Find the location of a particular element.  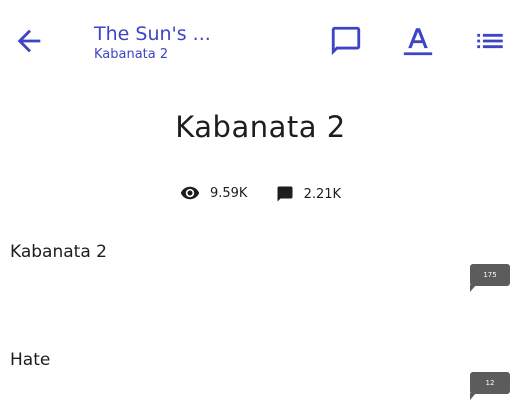

views-count: 9.59K is located at coordinates (228, 193).